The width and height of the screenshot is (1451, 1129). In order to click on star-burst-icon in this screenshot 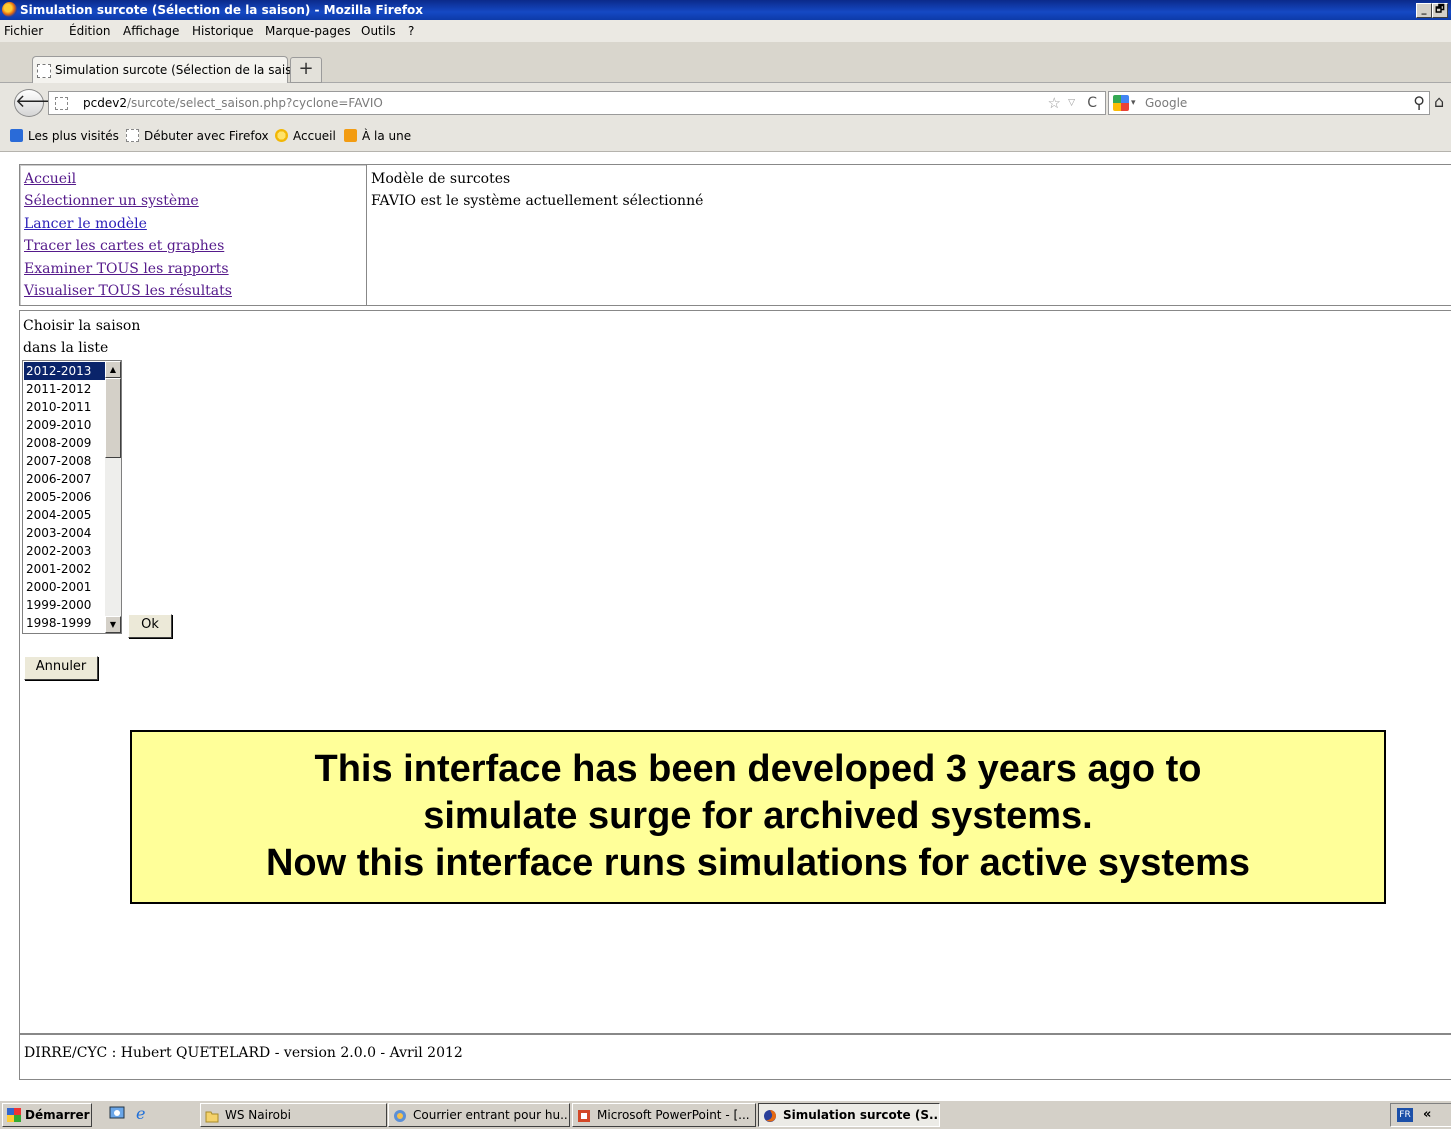, I will do `click(281, 135)`.